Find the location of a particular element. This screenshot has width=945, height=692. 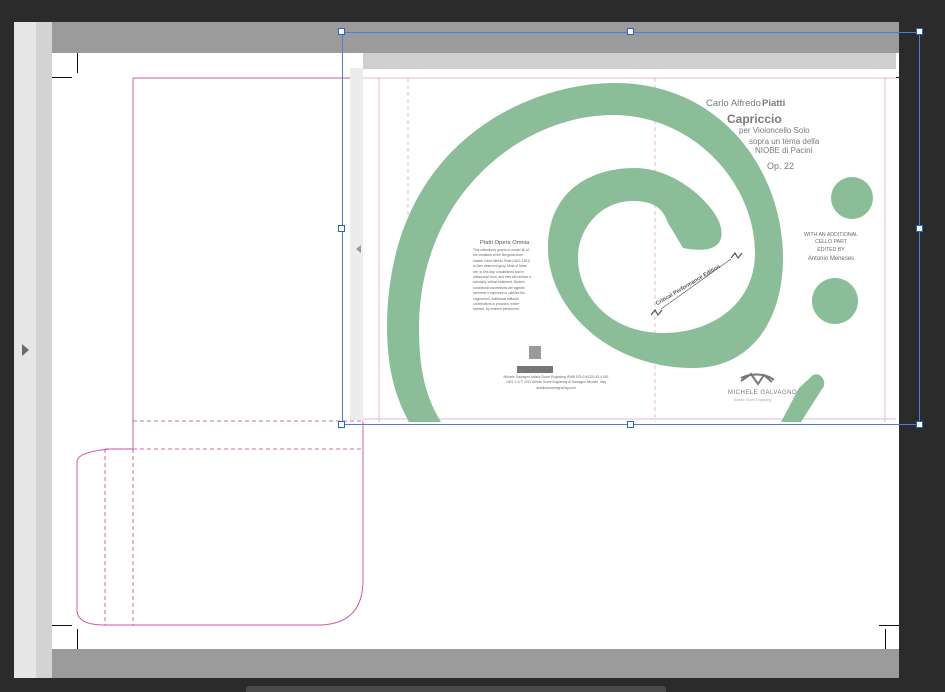

resize-handle-right is located at coordinates (919, 228).